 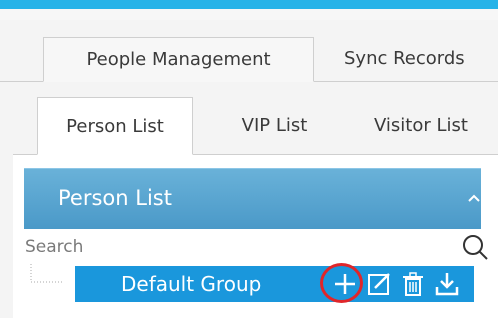 What do you see at coordinates (249, 14) in the screenshot?
I see `top-spacer` at bounding box center [249, 14].